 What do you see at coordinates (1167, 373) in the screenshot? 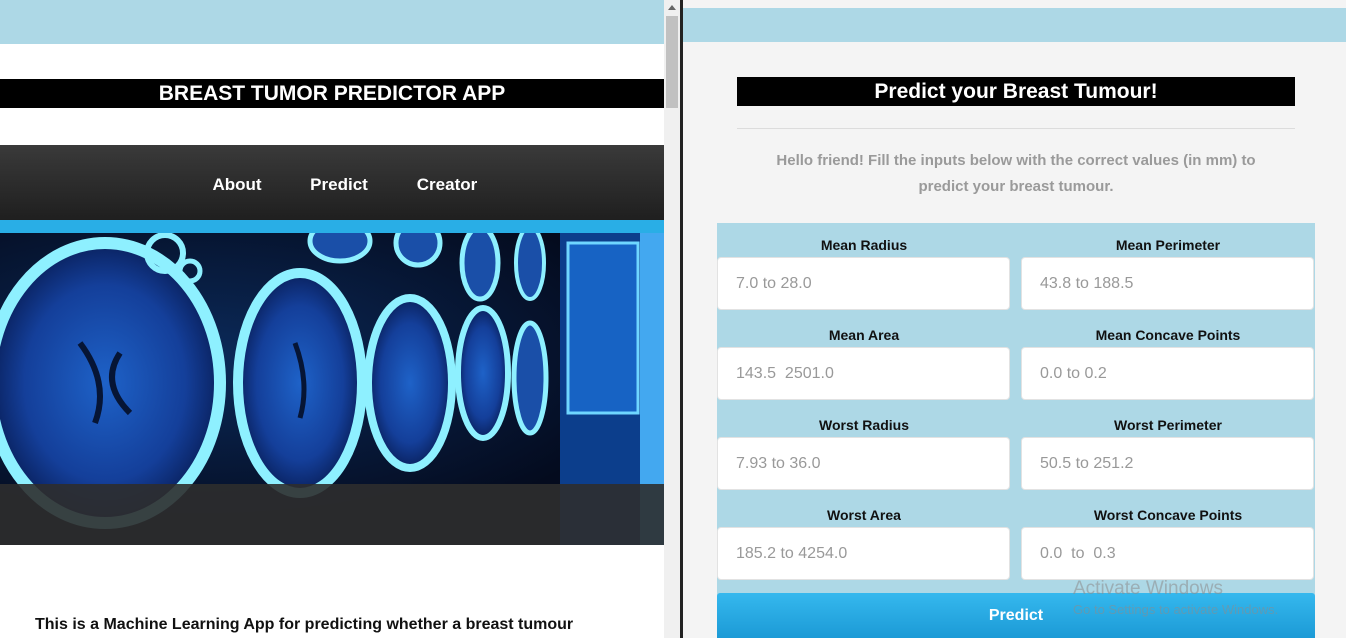
I see `mean-concave-points-input` at bounding box center [1167, 373].